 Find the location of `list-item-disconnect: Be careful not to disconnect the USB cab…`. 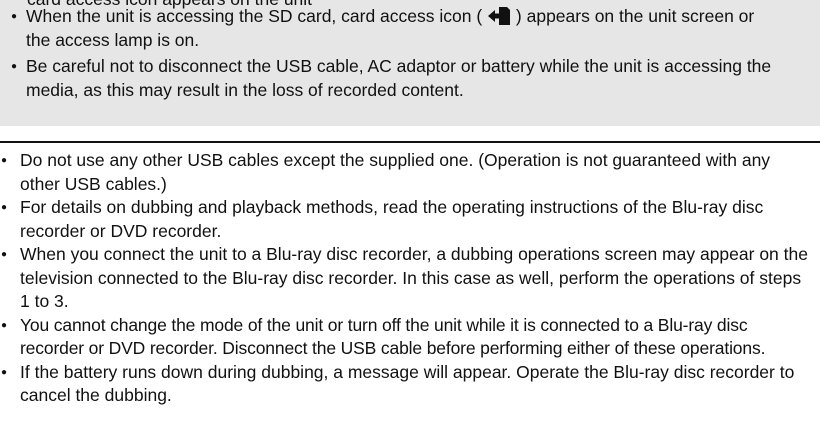

list-item-disconnect: Be careful not to disconnect the USB cab… is located at coordinates (390, 78).